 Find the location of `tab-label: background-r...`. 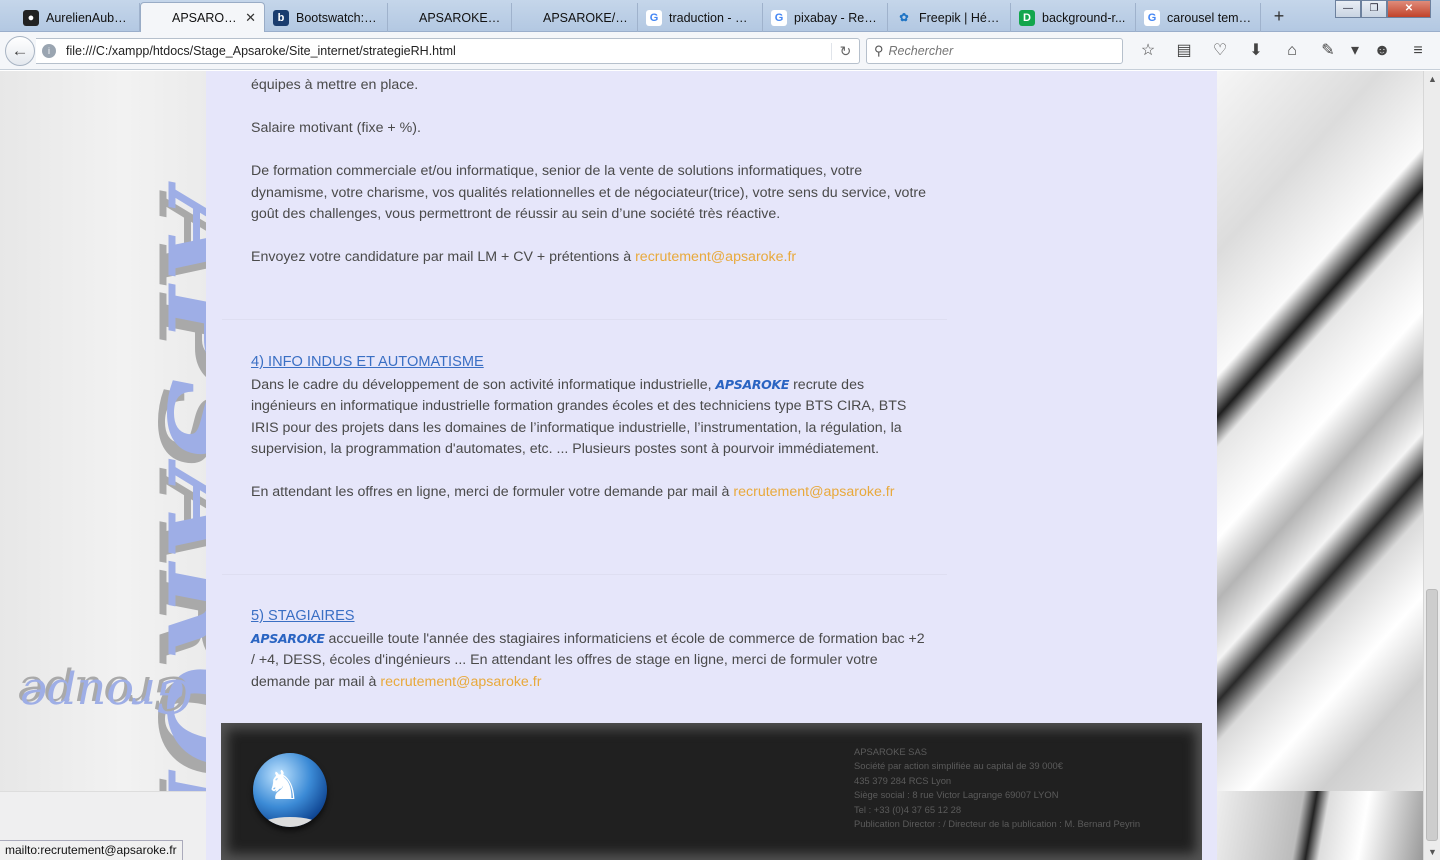

tab-label: background-r... is located at coordinates (1084, 17).